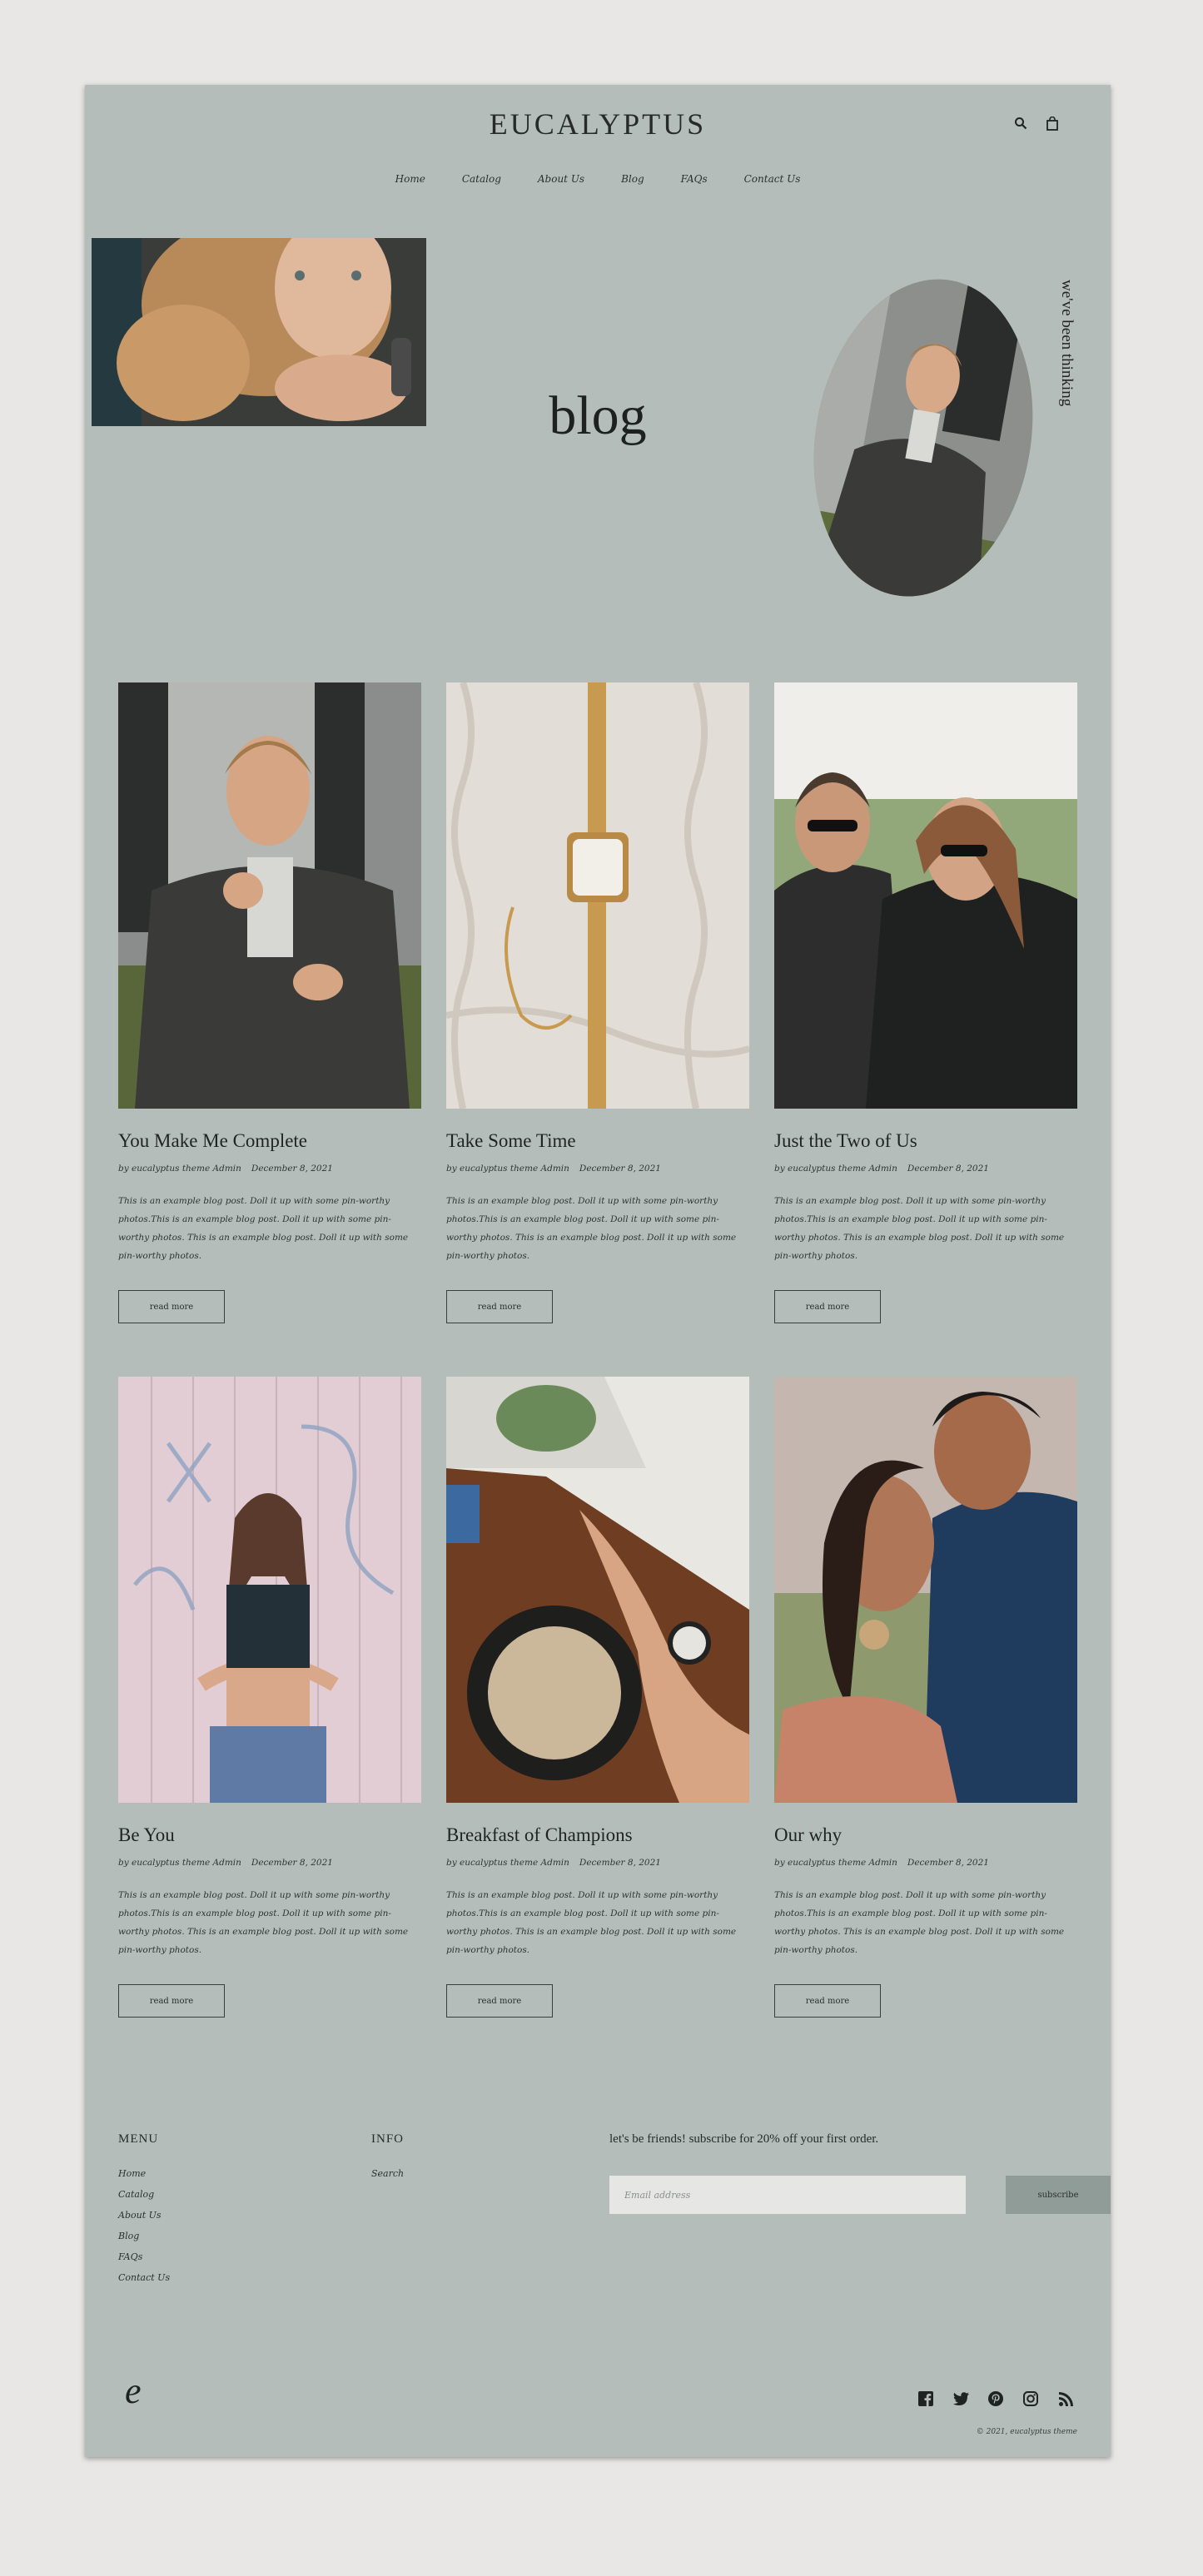 The width and height of the screenshot is (1203, 2576). What do you see at coordinates (1067, 343) in the screenshot?
I see `side-tagline: we've been thinking` at bounding box center [1067, 343].